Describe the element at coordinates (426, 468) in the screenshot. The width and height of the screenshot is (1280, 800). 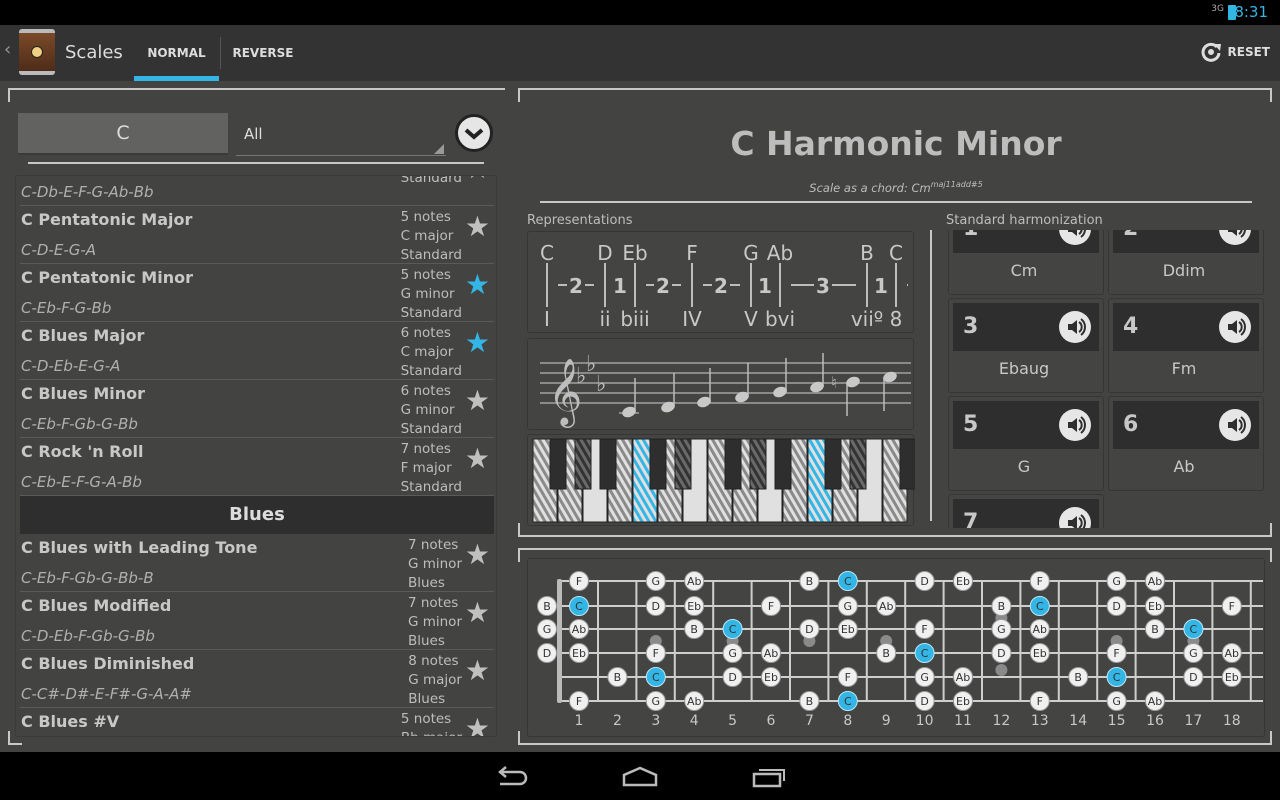
I see `scale-key: F major` at that location.